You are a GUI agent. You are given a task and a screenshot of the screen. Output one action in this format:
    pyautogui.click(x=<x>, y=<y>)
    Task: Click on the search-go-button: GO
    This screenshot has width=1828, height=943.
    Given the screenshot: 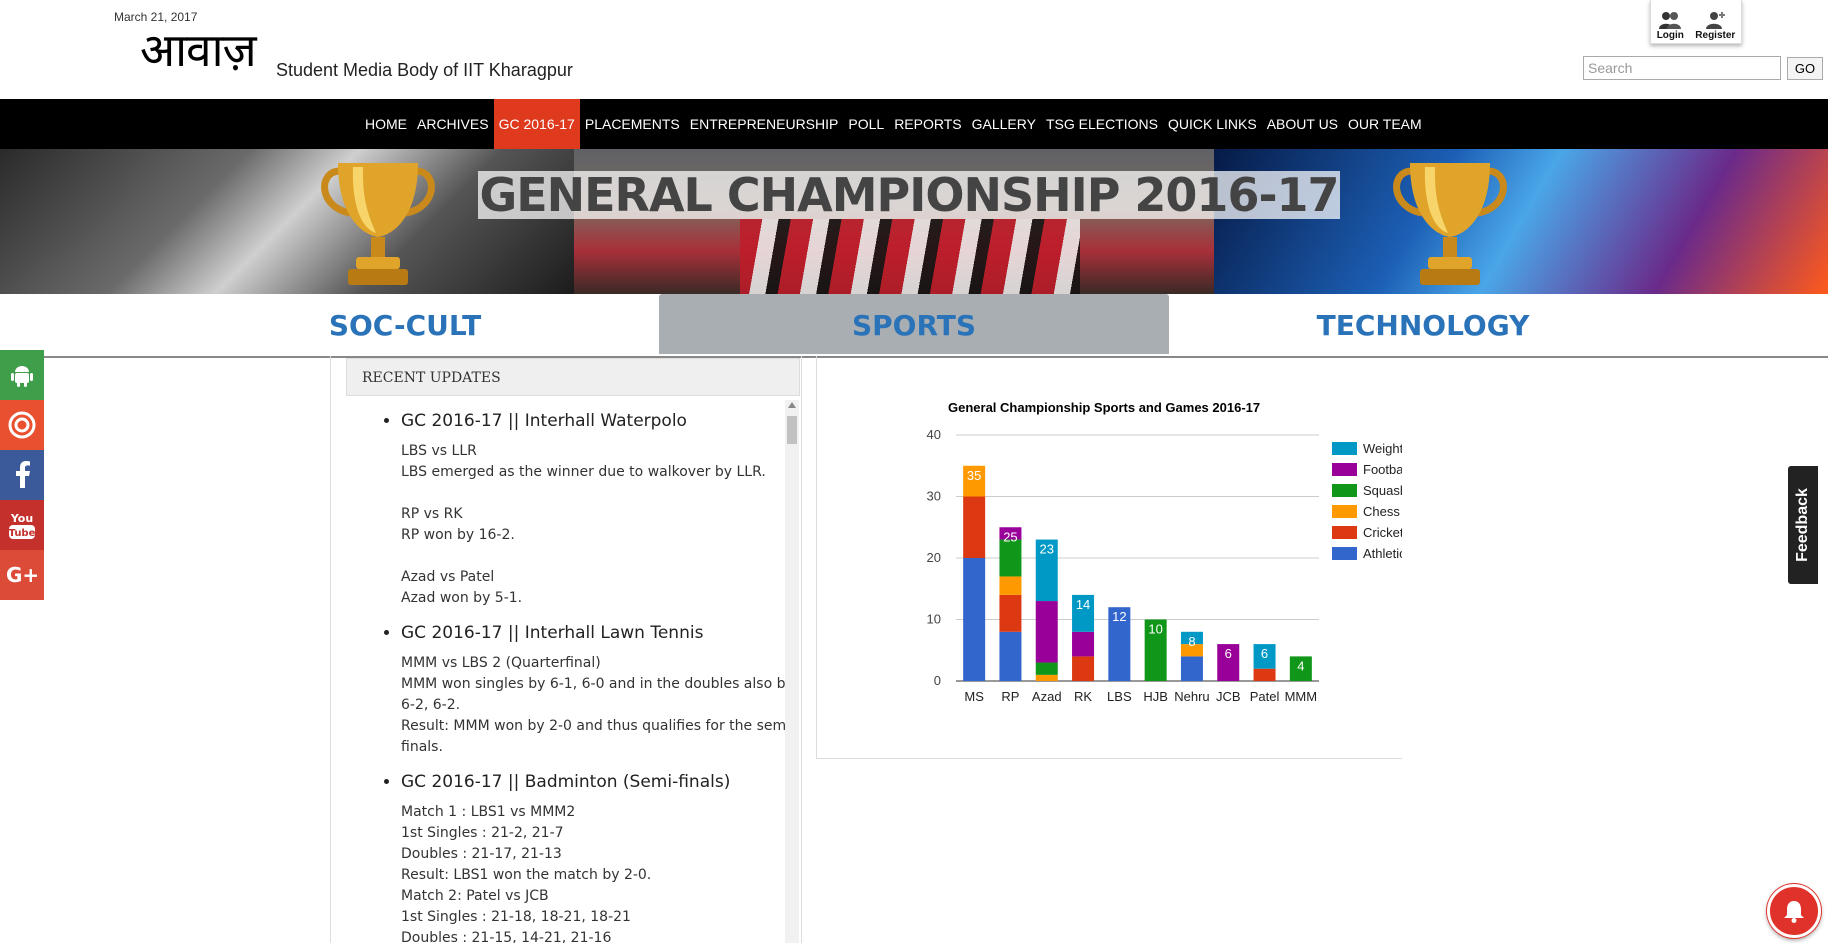 What is the action you would take?
    pyautogui.click(x=1805, y=68)
    